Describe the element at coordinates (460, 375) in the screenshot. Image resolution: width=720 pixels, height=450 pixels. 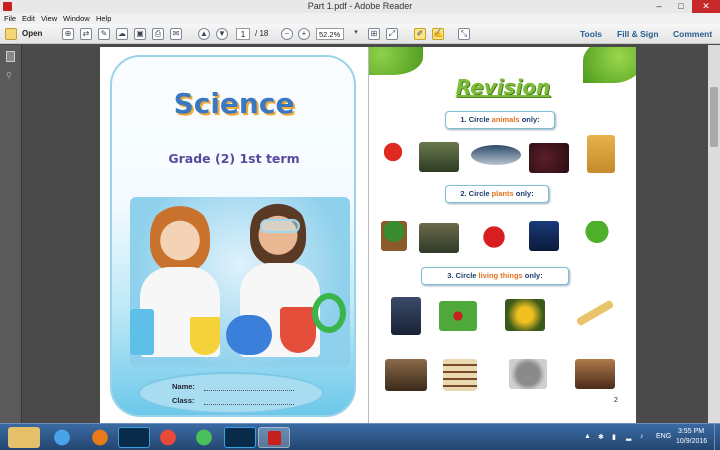
I see `books-image` at that location.